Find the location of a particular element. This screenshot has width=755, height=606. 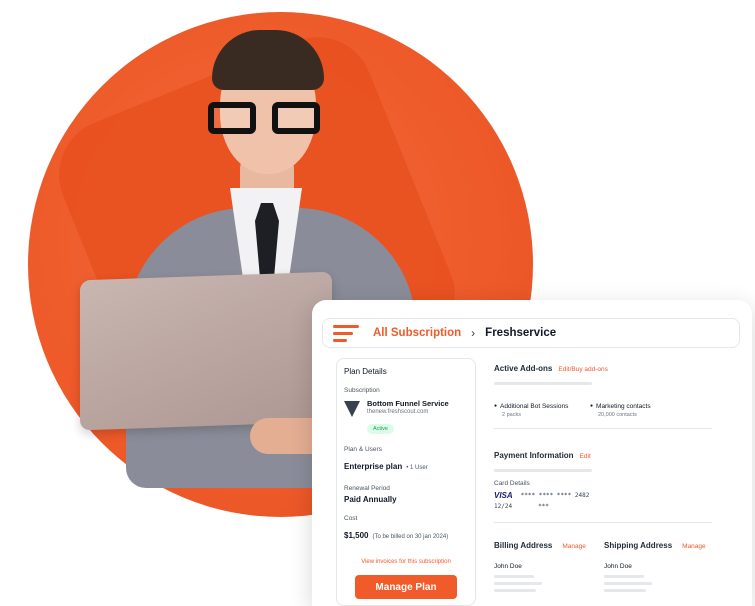

service-name: Bottom Funnel Service is located at coordinates (408, 403).